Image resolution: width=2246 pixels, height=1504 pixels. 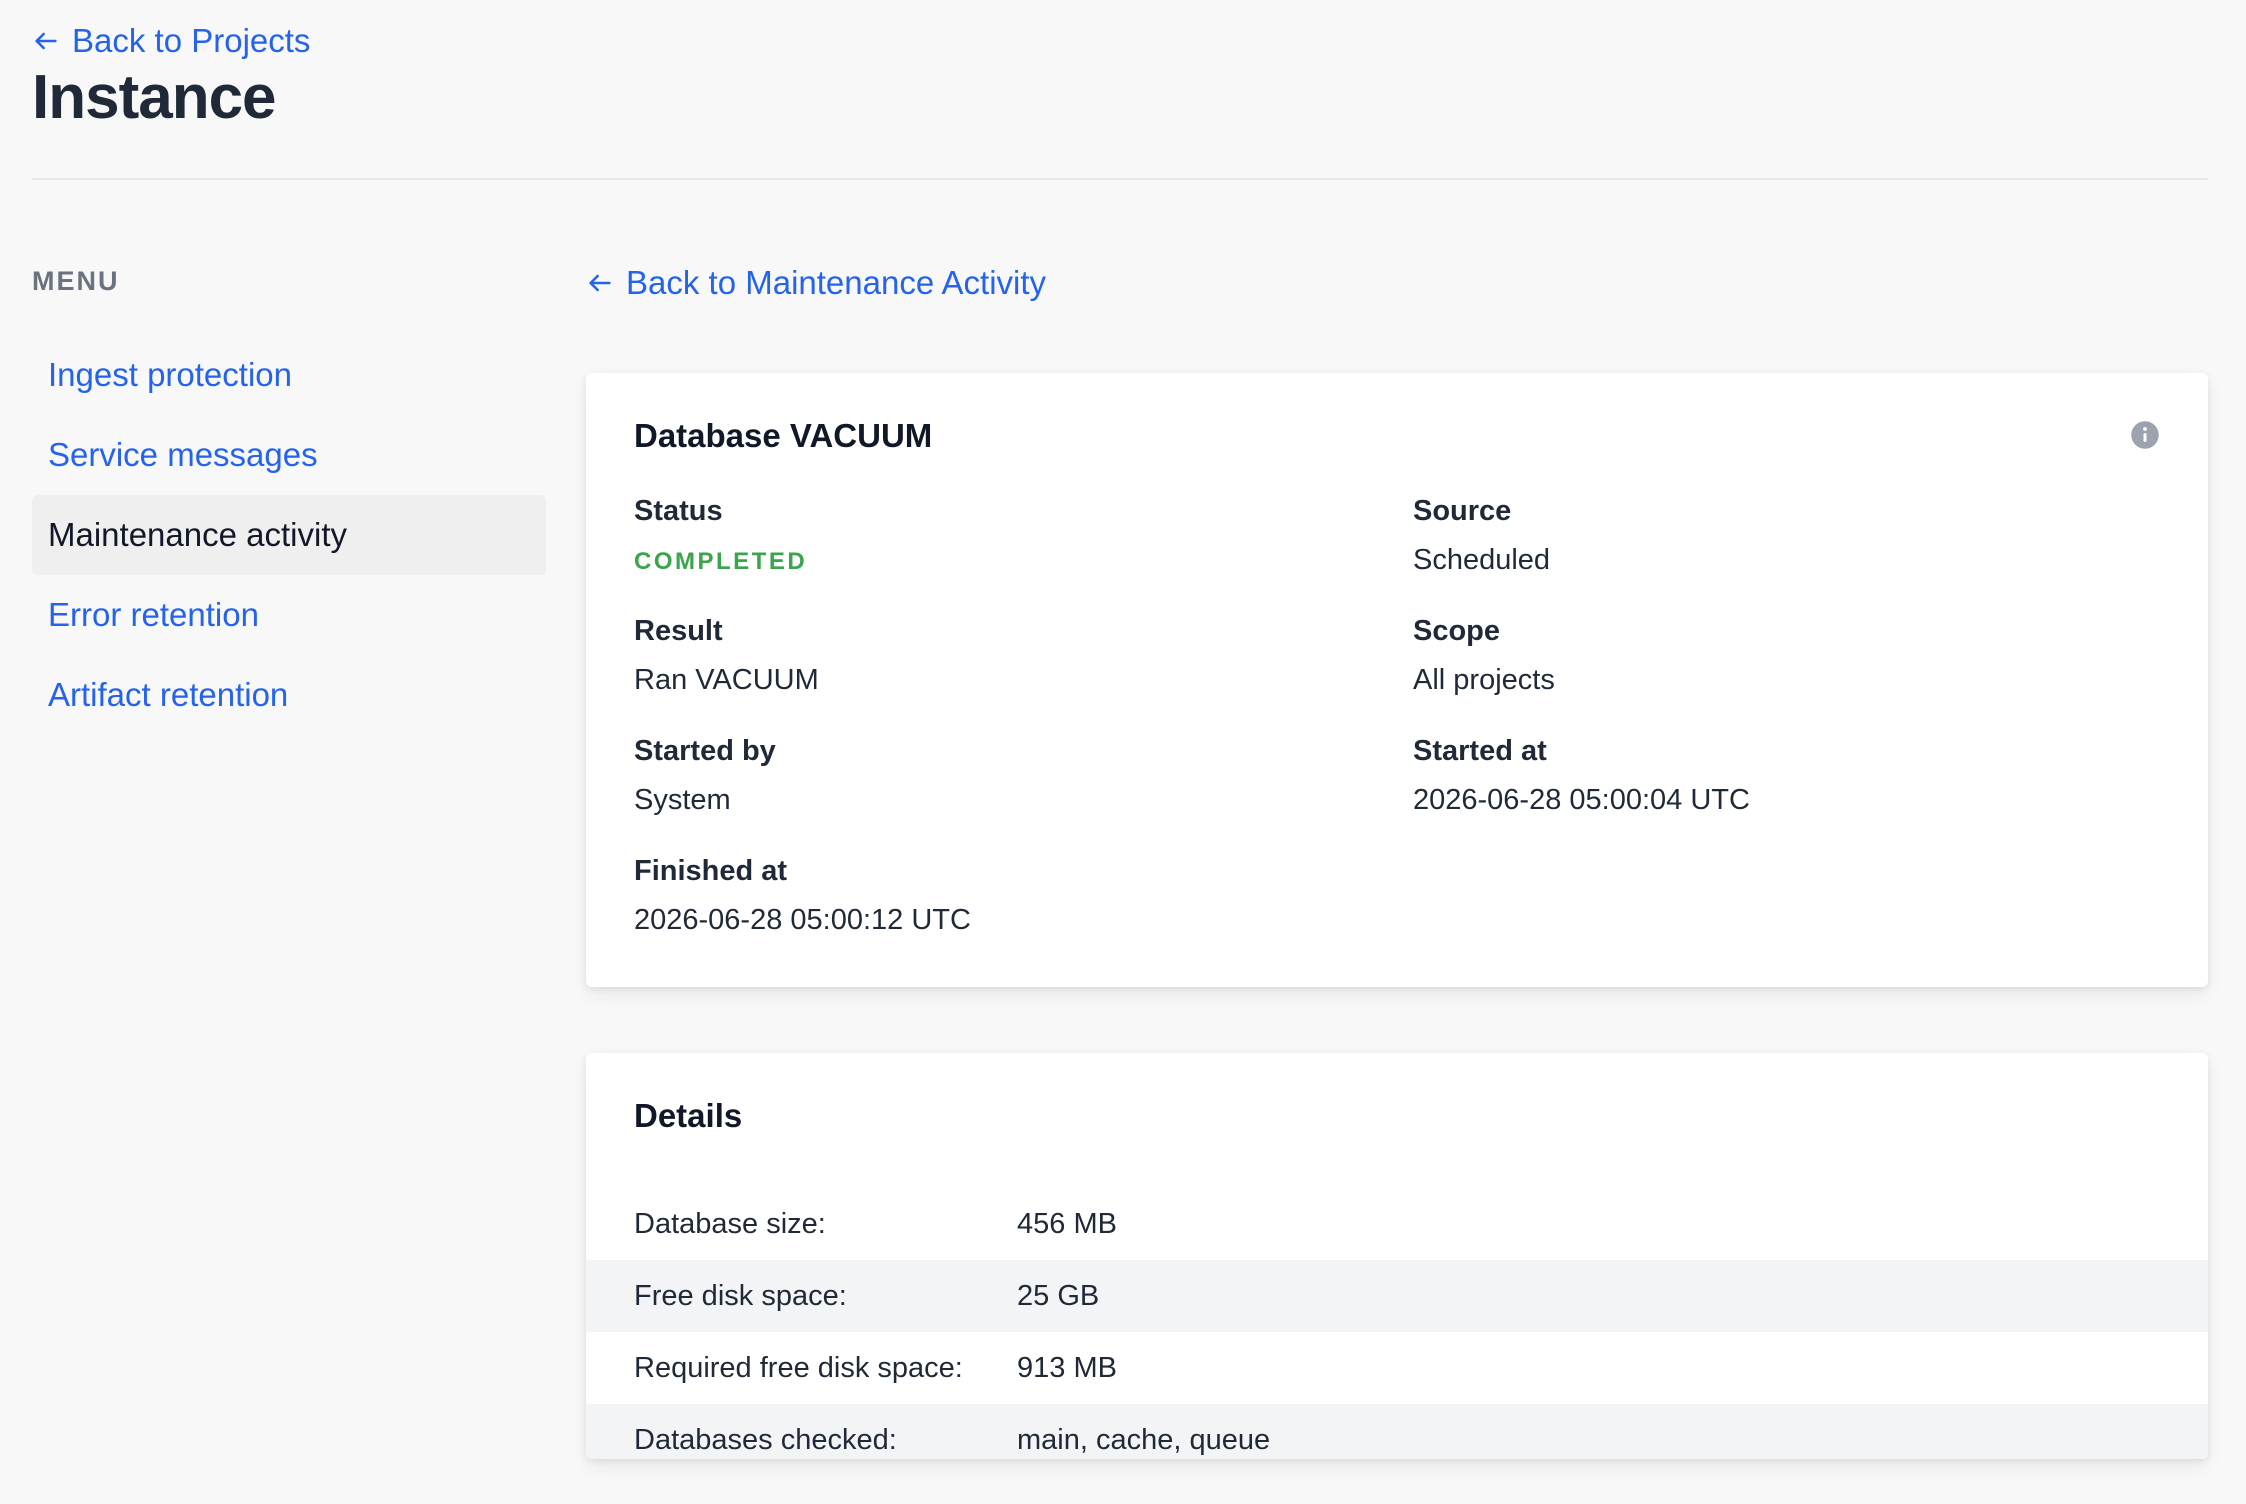 What do you see at coordinates (1581, 800) in the screenshot?
I see `started-at-value: 2026-06-28 05:00:04 UTC` at bounding box center [1581, 800].